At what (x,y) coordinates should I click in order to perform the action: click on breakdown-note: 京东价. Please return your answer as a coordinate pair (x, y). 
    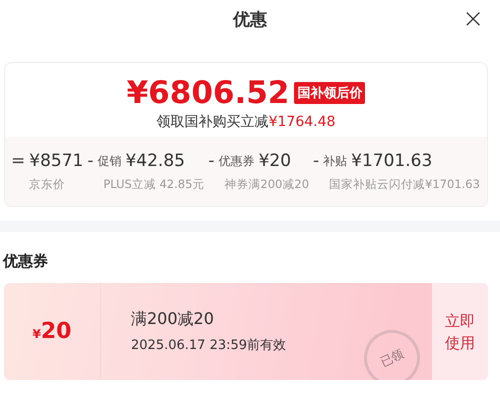
    Looking at the image, I should click on (47, 184).